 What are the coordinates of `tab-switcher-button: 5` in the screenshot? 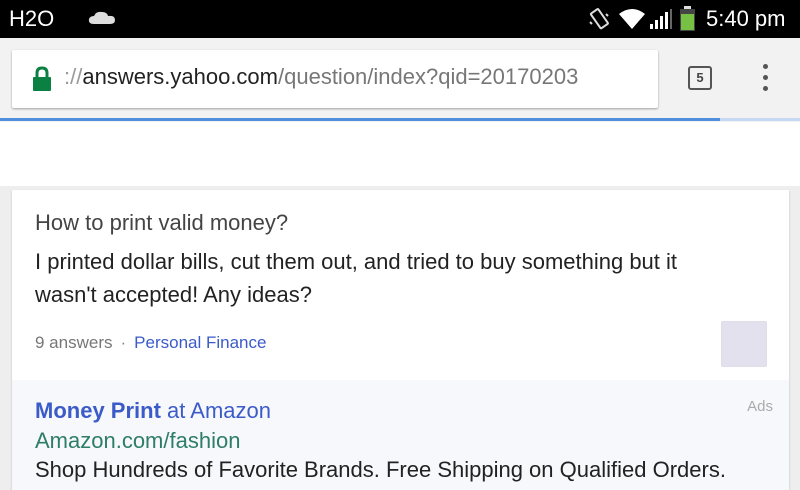 It's located at (700, 78).